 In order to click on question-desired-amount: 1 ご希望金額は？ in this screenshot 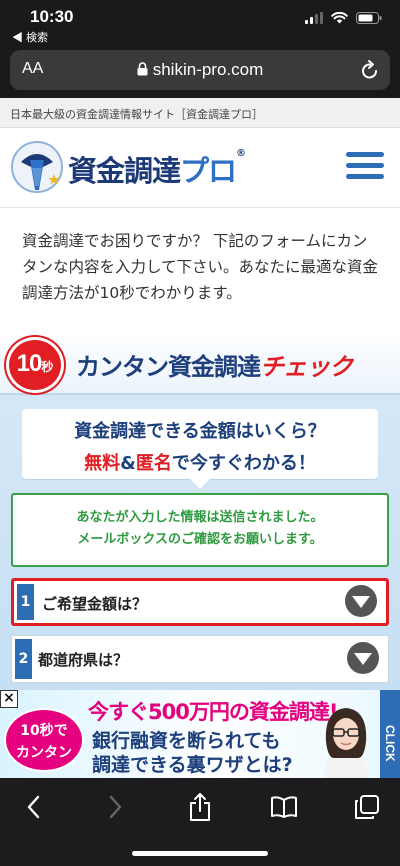, I will do `click(200, 602)`.